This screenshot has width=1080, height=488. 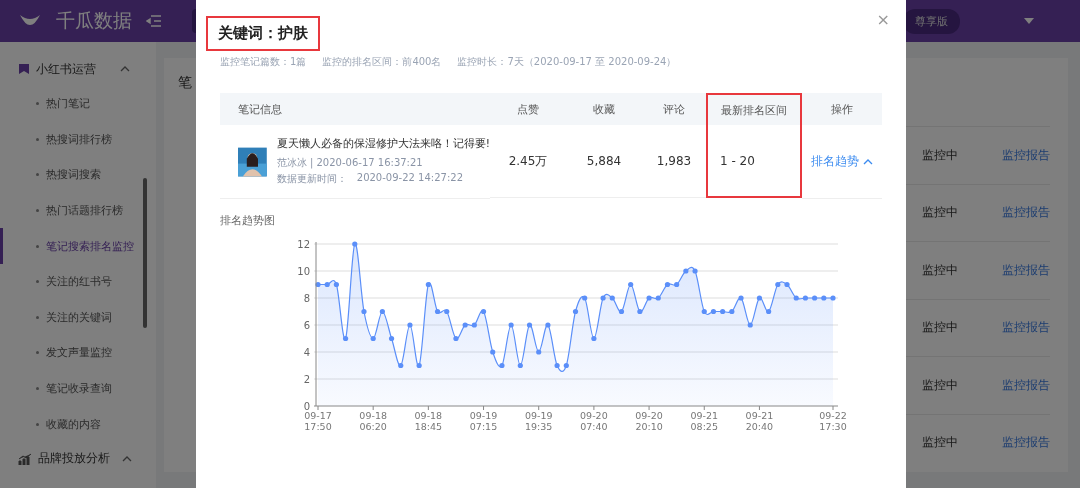 What do you see at coordinates (154, 21) in the screenshot?
I see `menu-icon` at bounding box center [154, 21].